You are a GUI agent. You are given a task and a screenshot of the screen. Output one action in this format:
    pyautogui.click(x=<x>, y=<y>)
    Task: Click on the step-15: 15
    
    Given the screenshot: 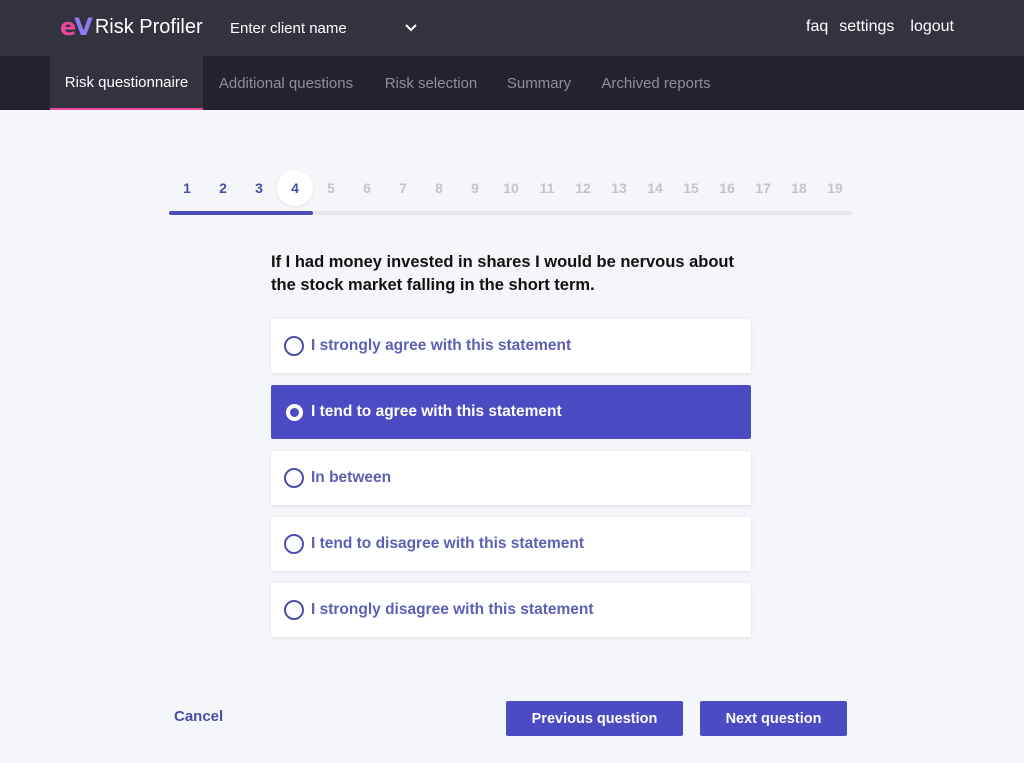 What is the action you would take?
    pyautogui.click(x=691, y=188)
    